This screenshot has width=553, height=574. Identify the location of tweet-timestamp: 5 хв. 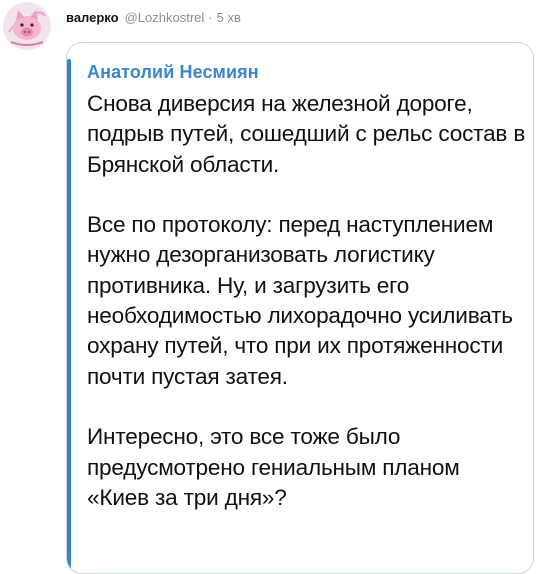
(229, 17).